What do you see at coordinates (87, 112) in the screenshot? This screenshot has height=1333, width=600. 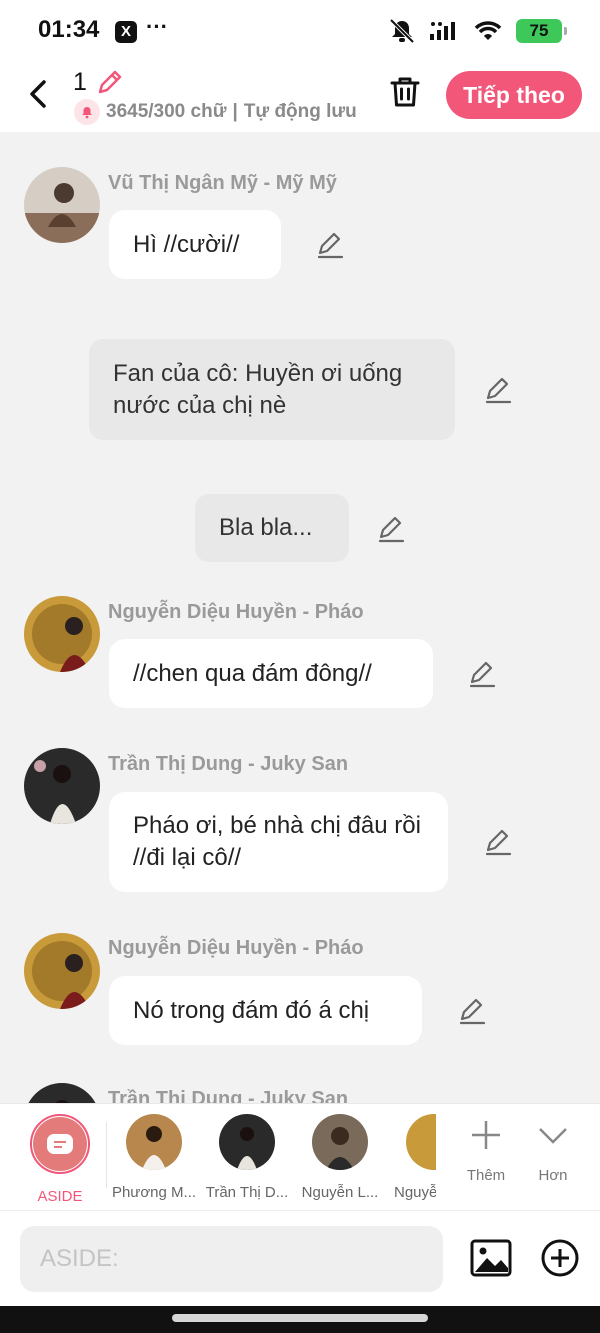 I see `bell-icon` at bounding box center [87, 112].